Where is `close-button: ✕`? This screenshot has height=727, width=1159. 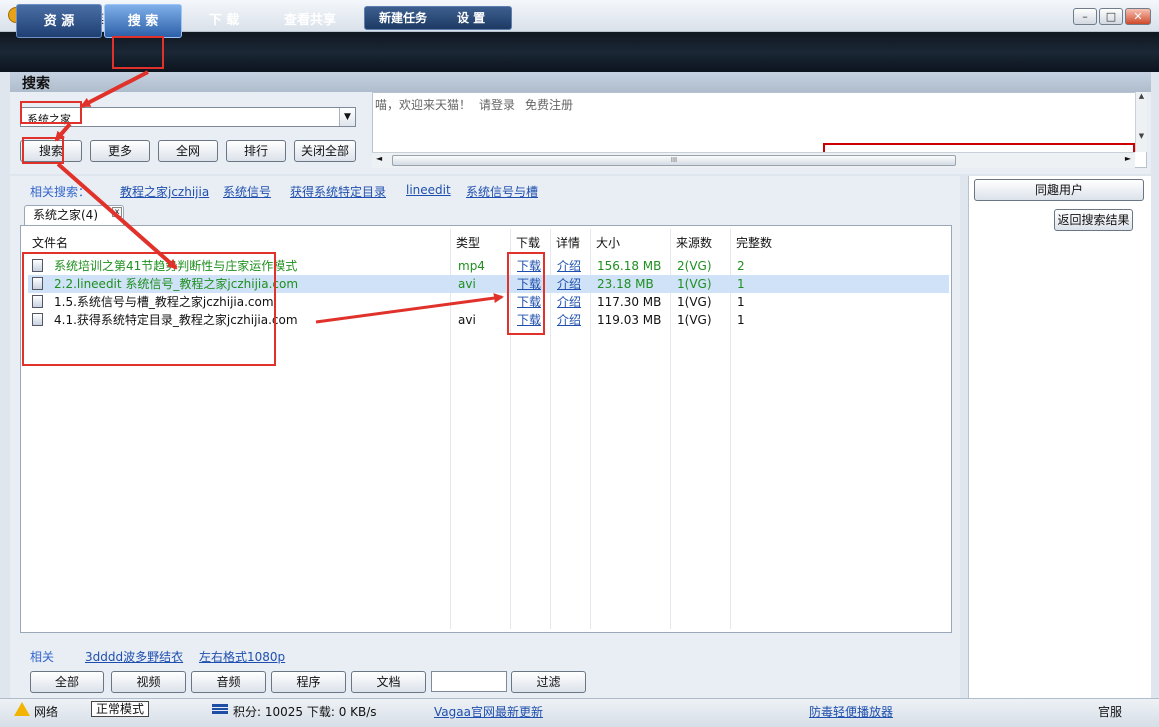 close-button: ✕ is located at coordinates (1138, 16).